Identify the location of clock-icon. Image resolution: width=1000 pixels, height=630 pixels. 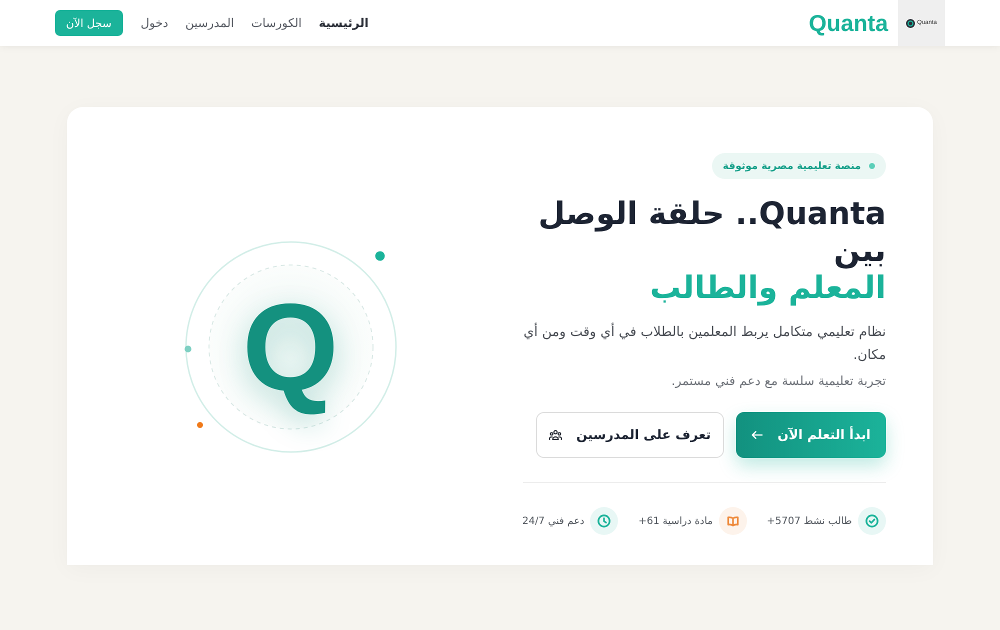
(604, 521).